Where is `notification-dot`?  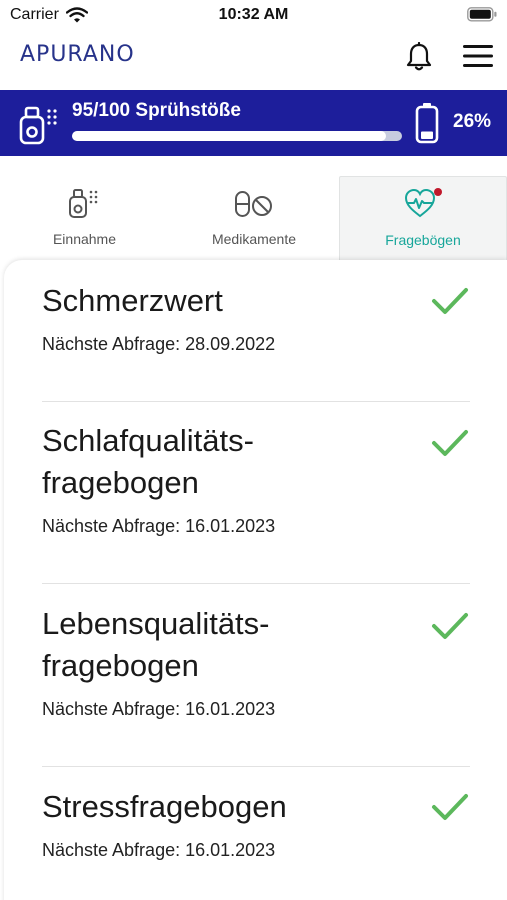 notification-dot is located at coordinates (438, 192).